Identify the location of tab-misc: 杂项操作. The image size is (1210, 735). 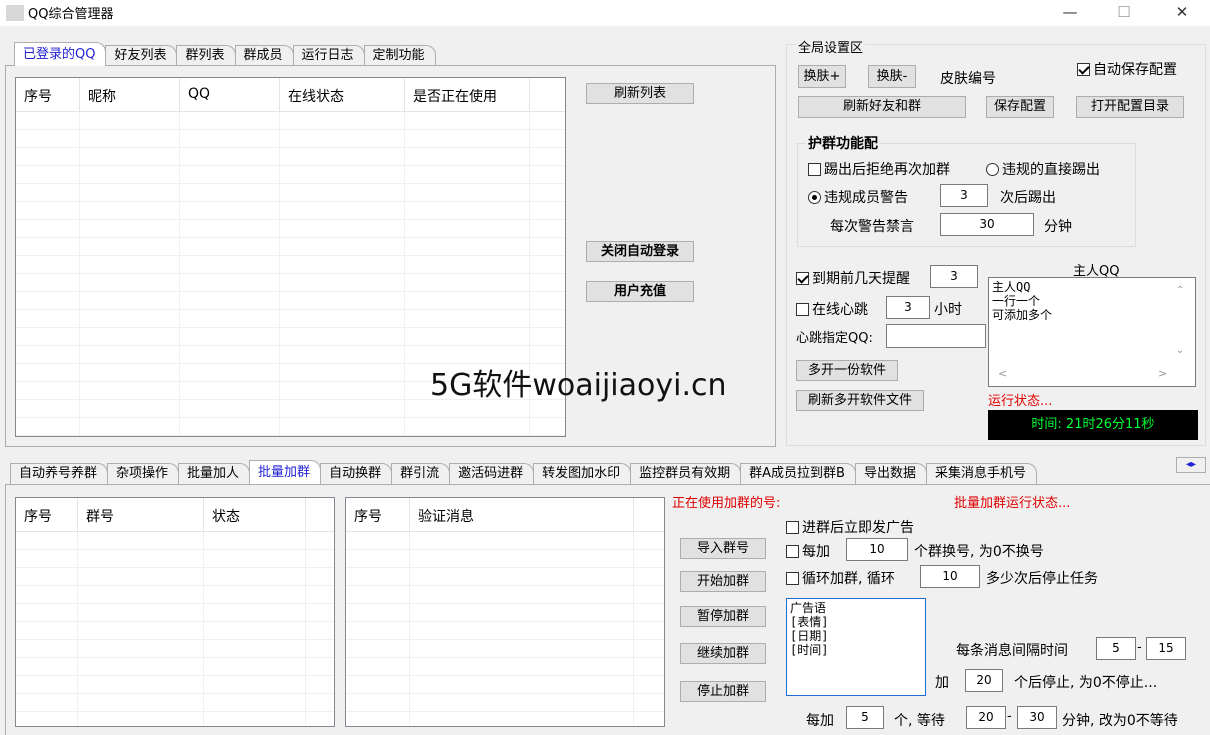
(143, 473).